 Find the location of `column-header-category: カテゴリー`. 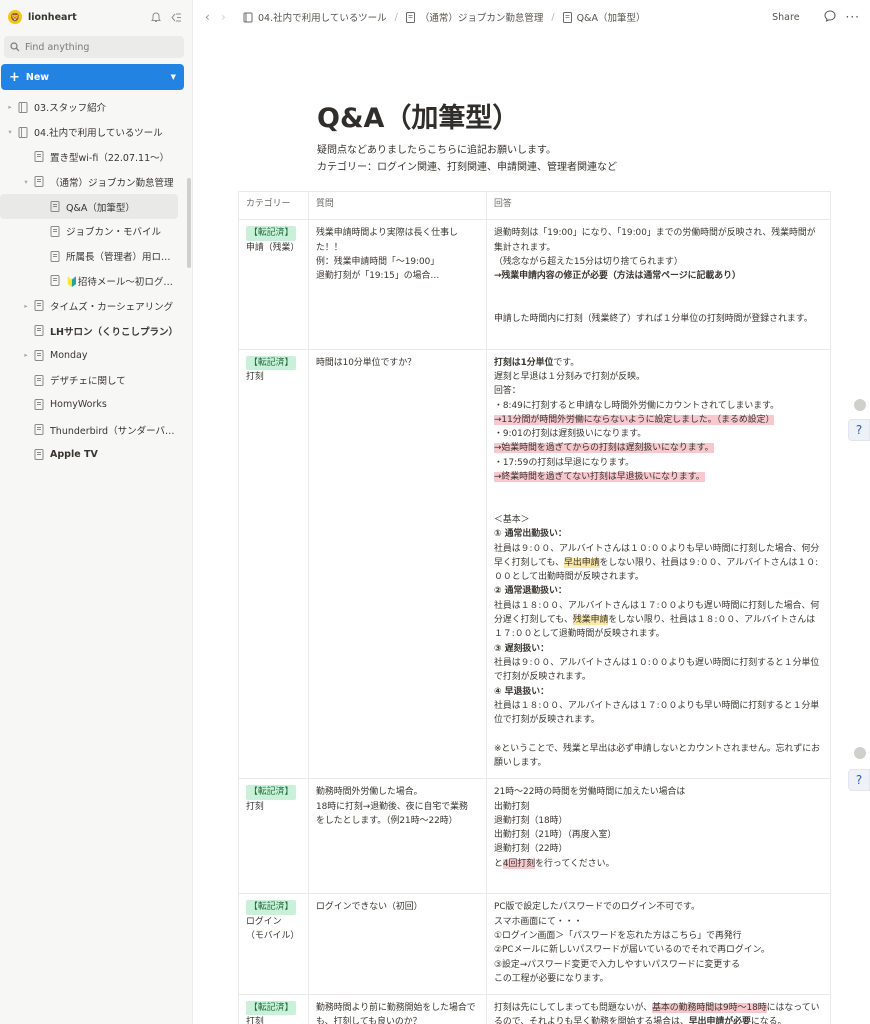

column-header-category: カテゴリー is located at coordinates (273, 205).